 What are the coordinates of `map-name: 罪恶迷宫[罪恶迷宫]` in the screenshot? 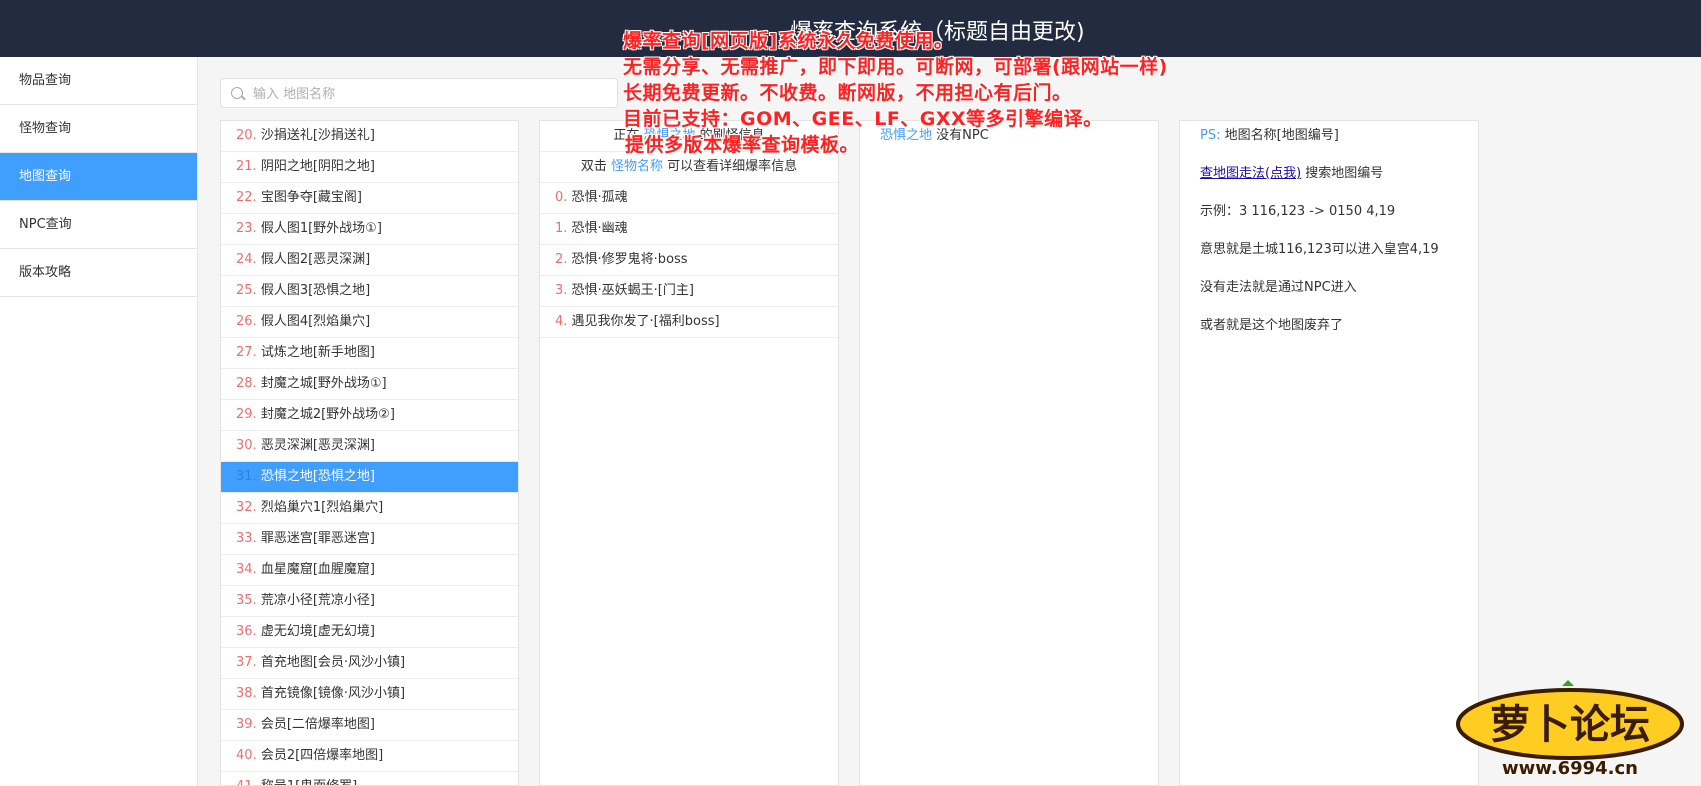 It's located at (317, 538).